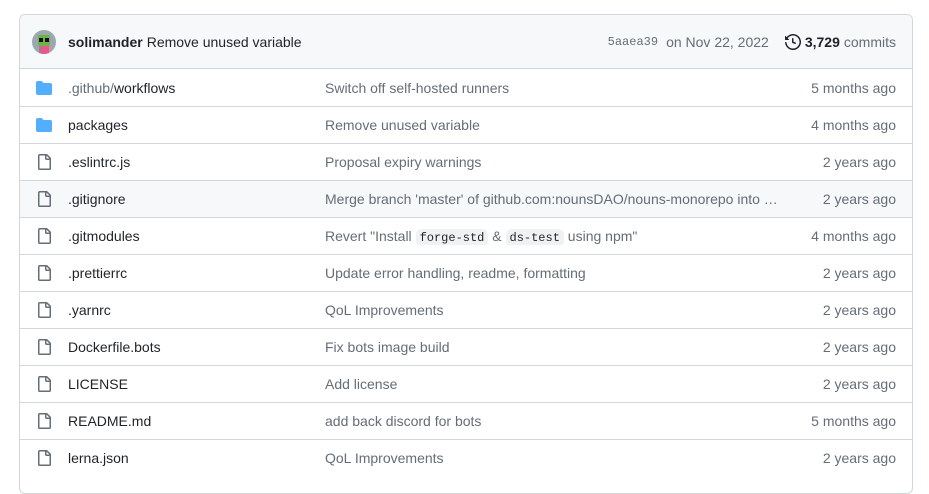  I want to click on commit-message-link: add back discord for bots, so click(568, 421).